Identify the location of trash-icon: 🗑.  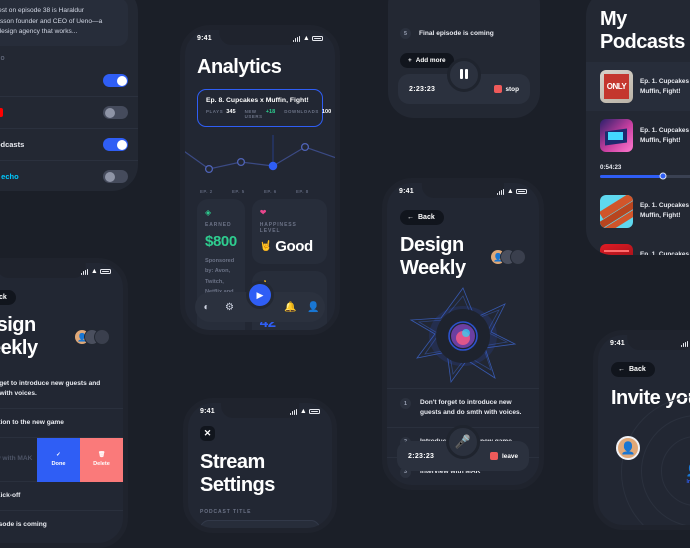
(101, 455).